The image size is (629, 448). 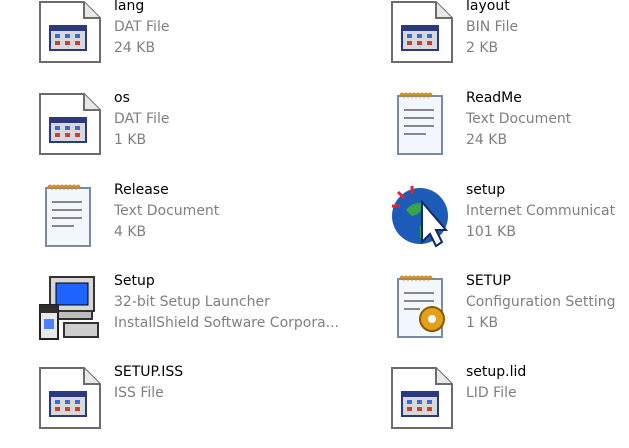 I want to click on file-item-layout: layout BIN File 2 KB, so click(x=507, y=41).